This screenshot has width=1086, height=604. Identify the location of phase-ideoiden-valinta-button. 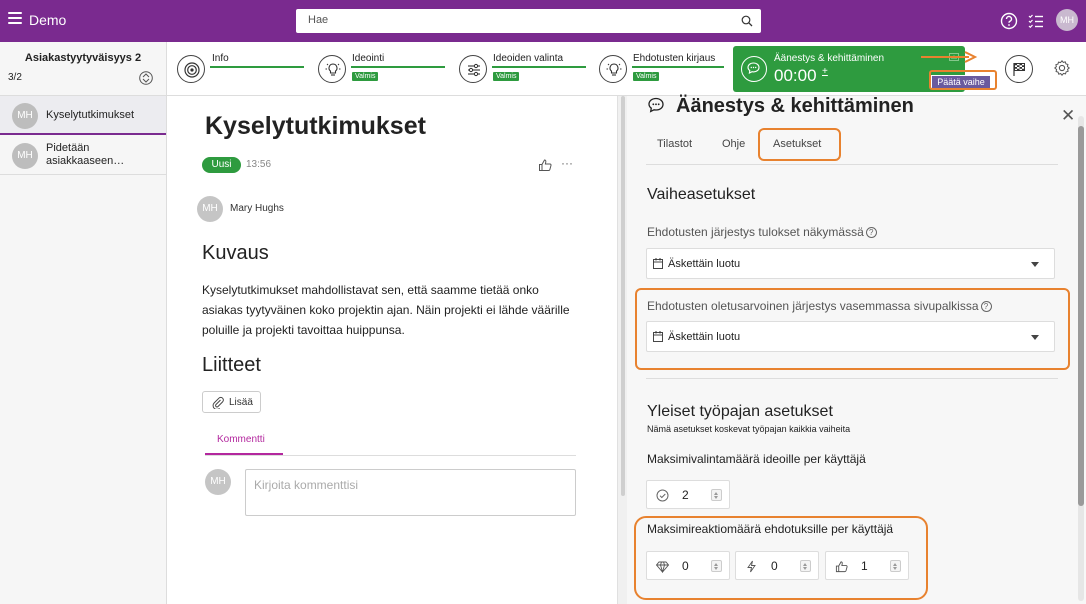
(473, 69).